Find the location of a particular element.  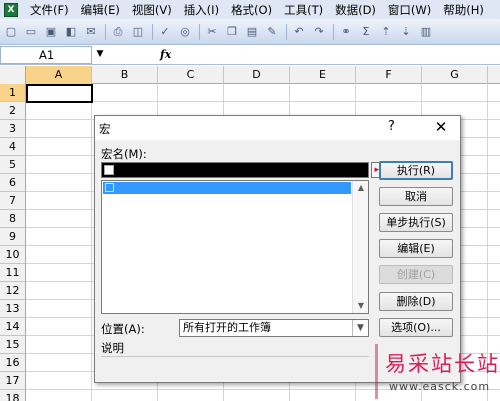

spelling-icon: ✓ is located at coordinates (165, 32).